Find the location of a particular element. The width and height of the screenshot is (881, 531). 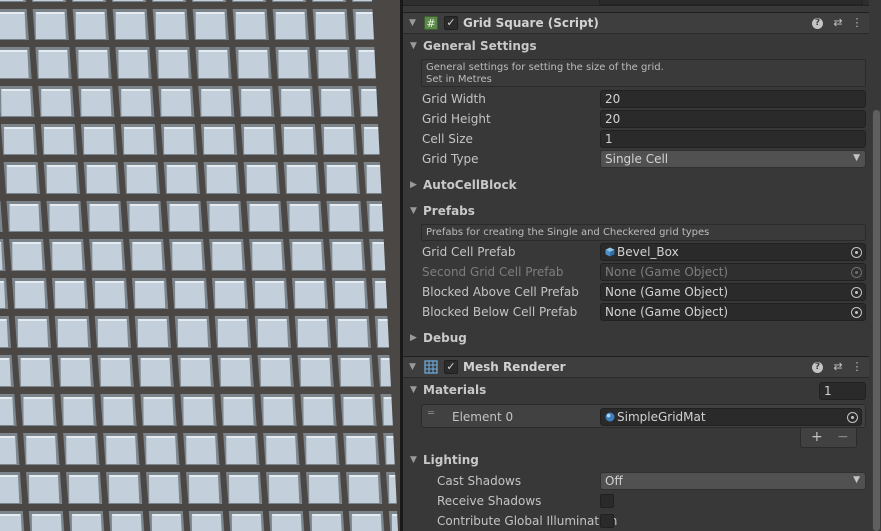

blocked-above-cell-prefab-field: None (Game Object) is located at coordinates (733, 292).